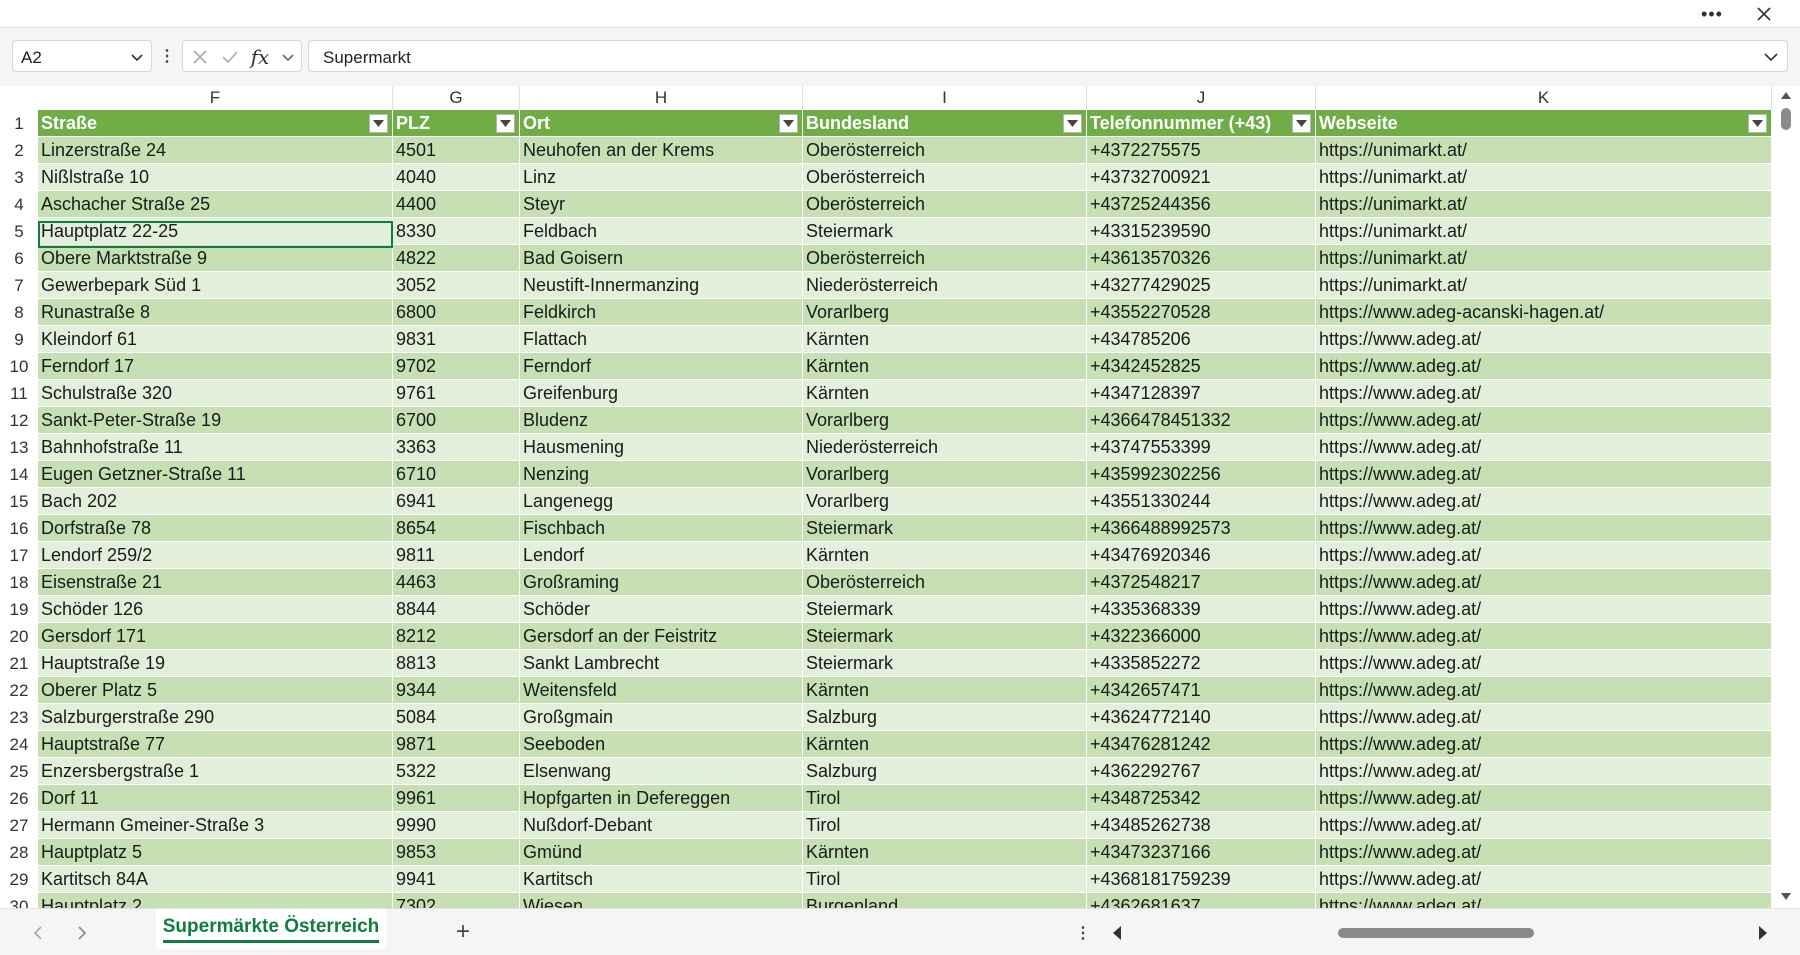 This screenshot has width=1800, height=955. Describe the element at coordinates (19, 528) in the screenshot. I see `row-header: 16` at that location.